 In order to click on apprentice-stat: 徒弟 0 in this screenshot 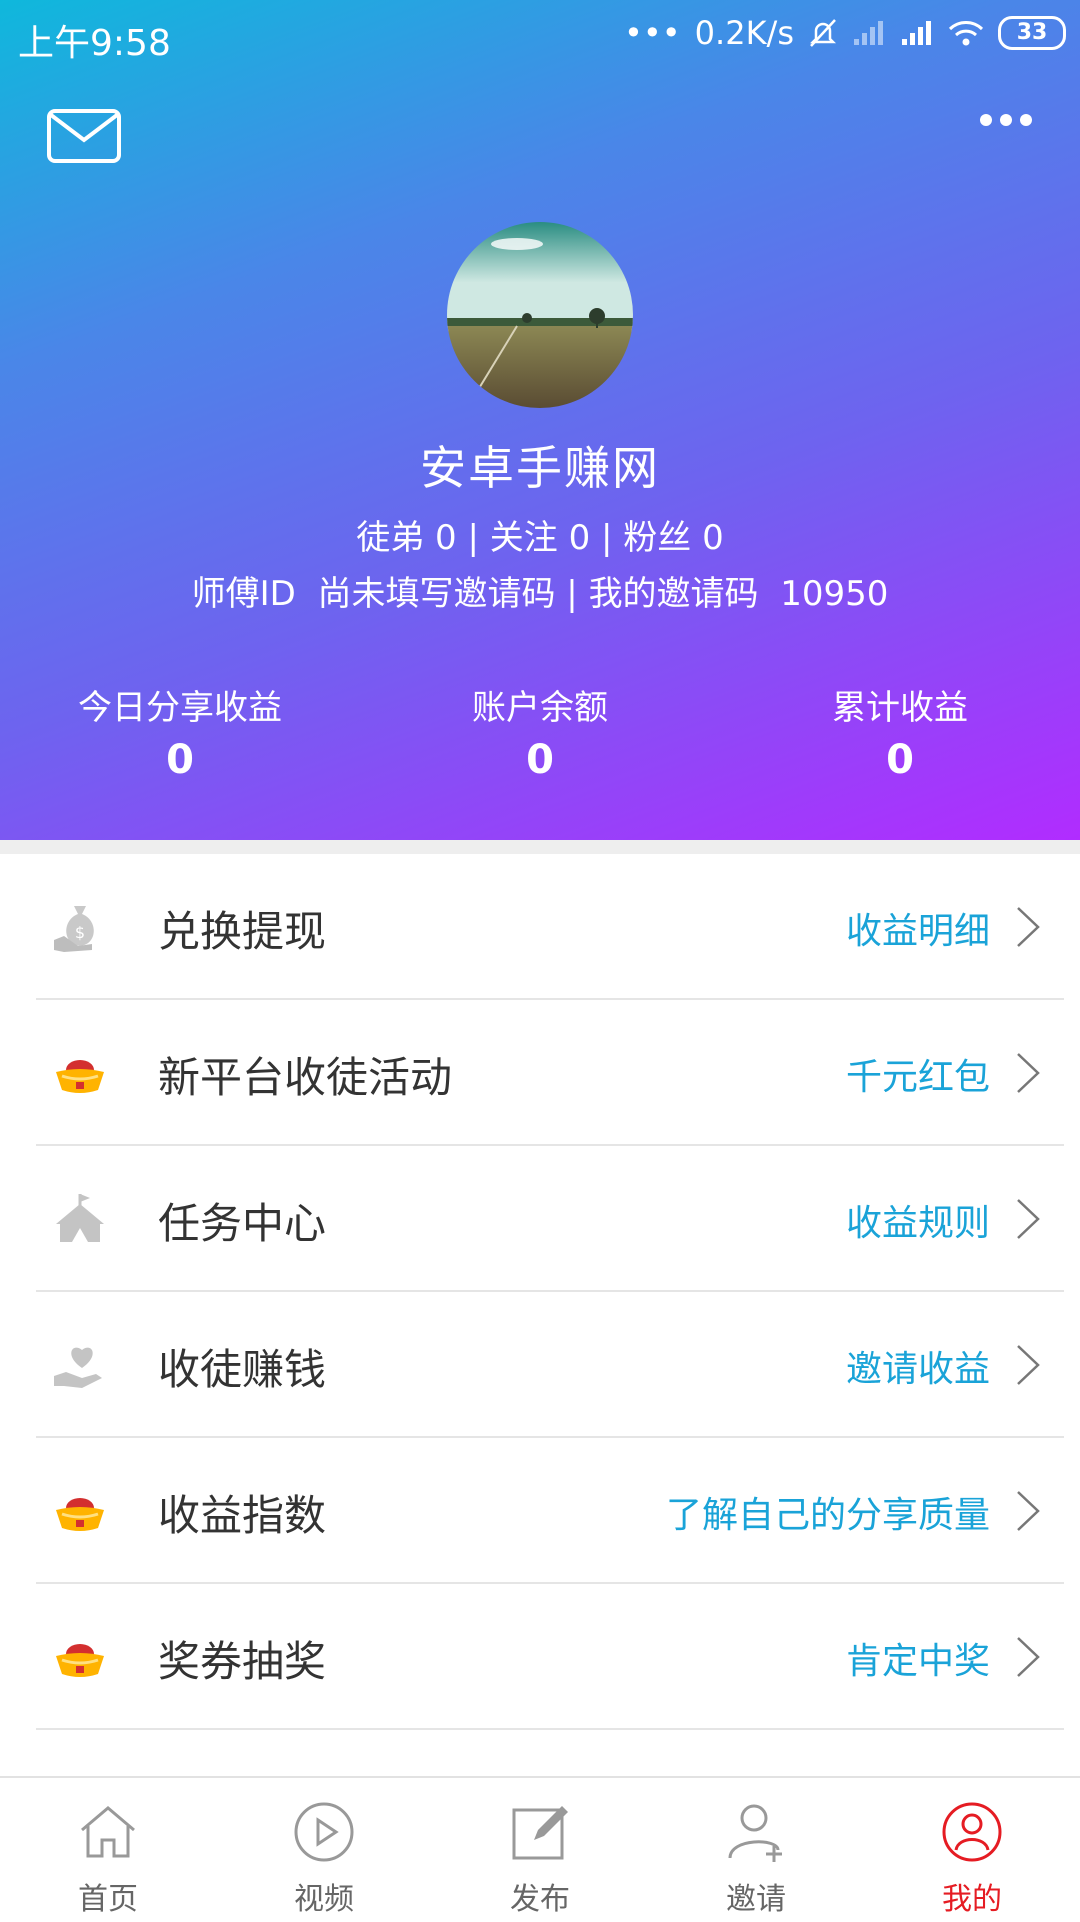, I will do `click(406, 538)`.